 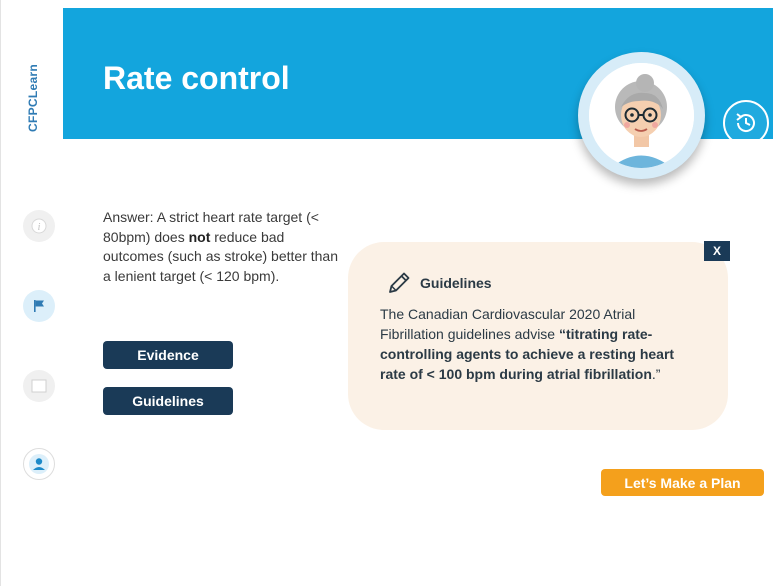 I want to click on flag-button, so click(x=39, y=306).